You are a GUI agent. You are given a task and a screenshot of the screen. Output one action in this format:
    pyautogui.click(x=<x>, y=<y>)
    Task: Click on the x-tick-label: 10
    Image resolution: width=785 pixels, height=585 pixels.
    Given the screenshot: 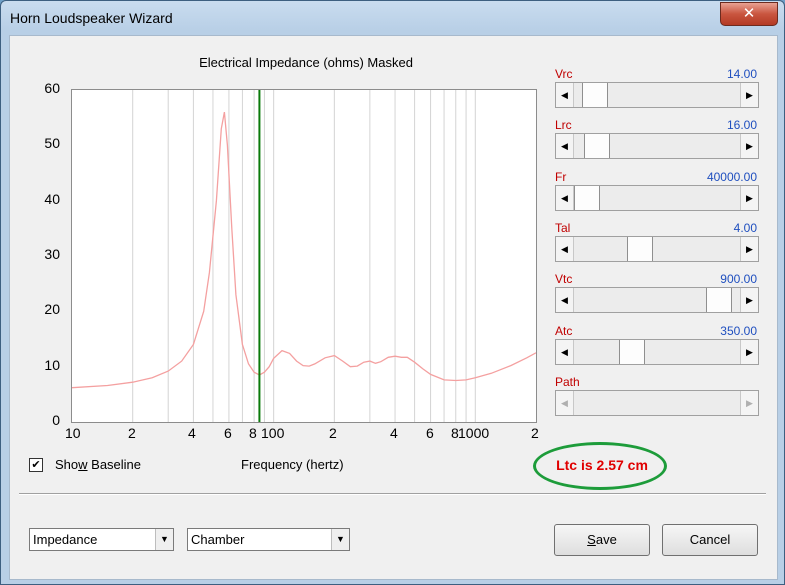 What is the action you would take?
    pyautogui.click(x=73, y=433)
    